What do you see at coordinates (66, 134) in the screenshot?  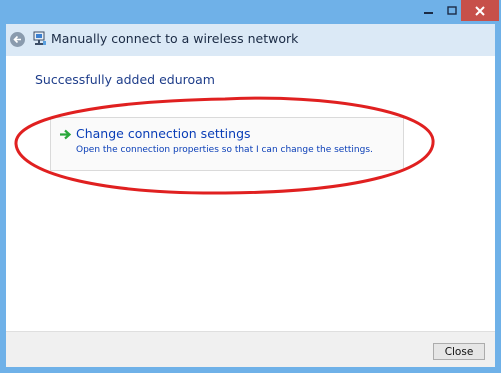 I see `green-arrow-icon` at bounding box center [66, 134].